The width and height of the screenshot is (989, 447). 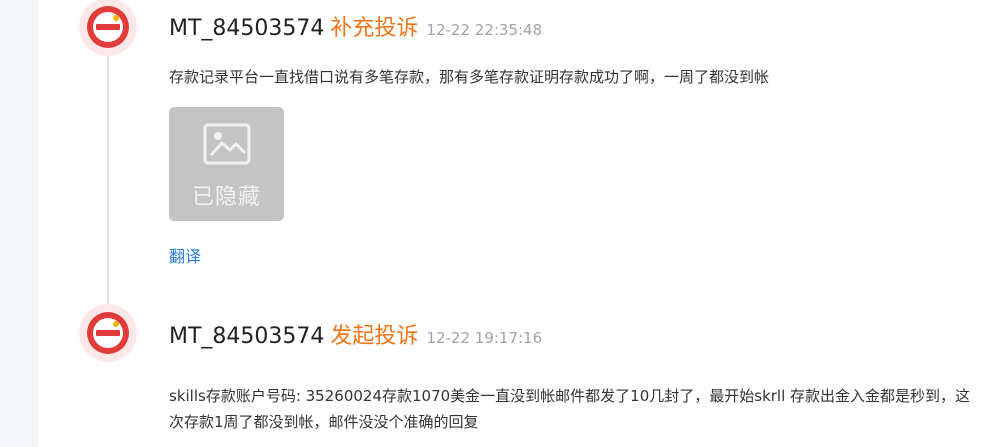 I want to click on action-label: 补充投诉, so click(x=374, y=28).